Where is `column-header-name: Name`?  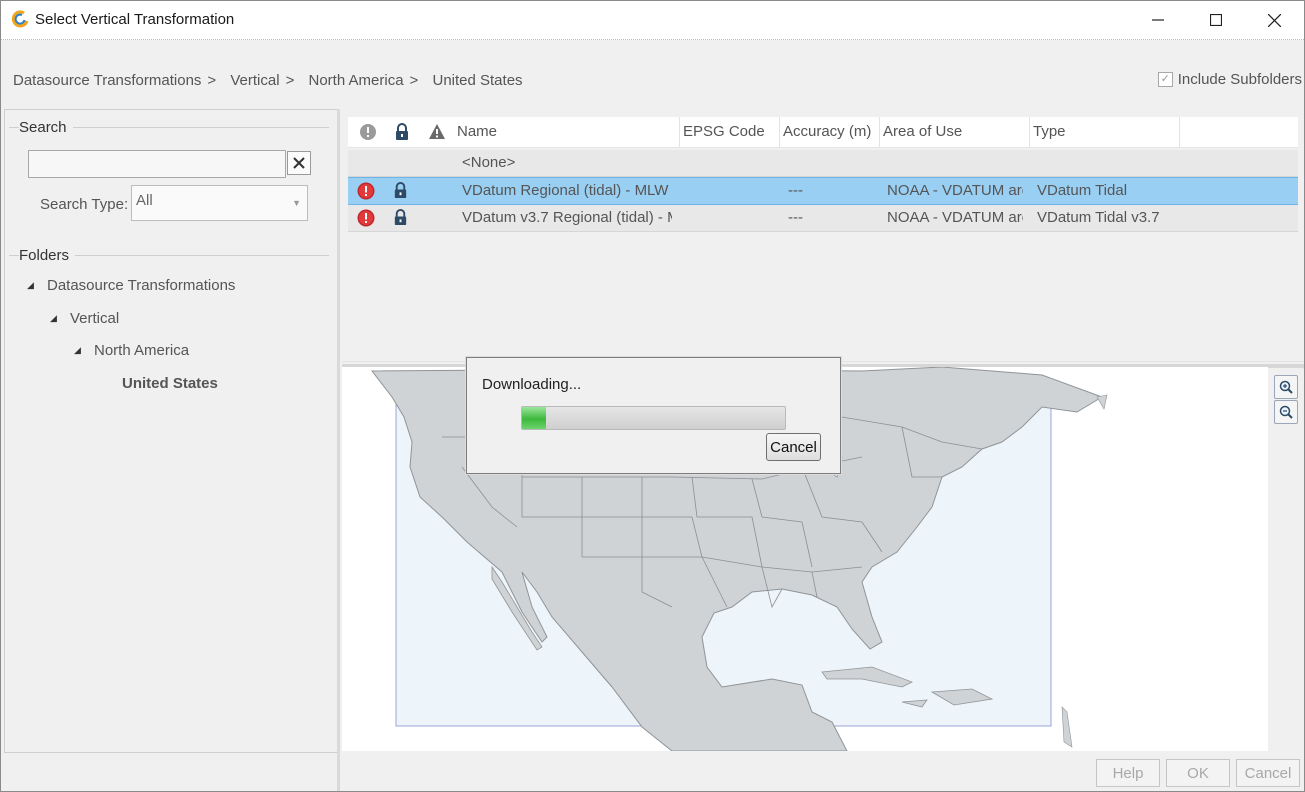
column-header-name: Name is located at coordinates (567, 132).